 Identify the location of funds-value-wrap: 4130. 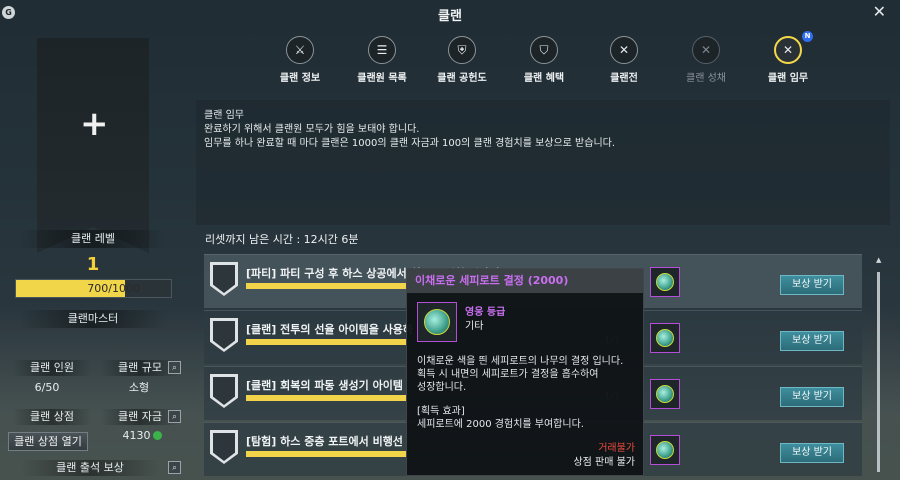
(142, 436).